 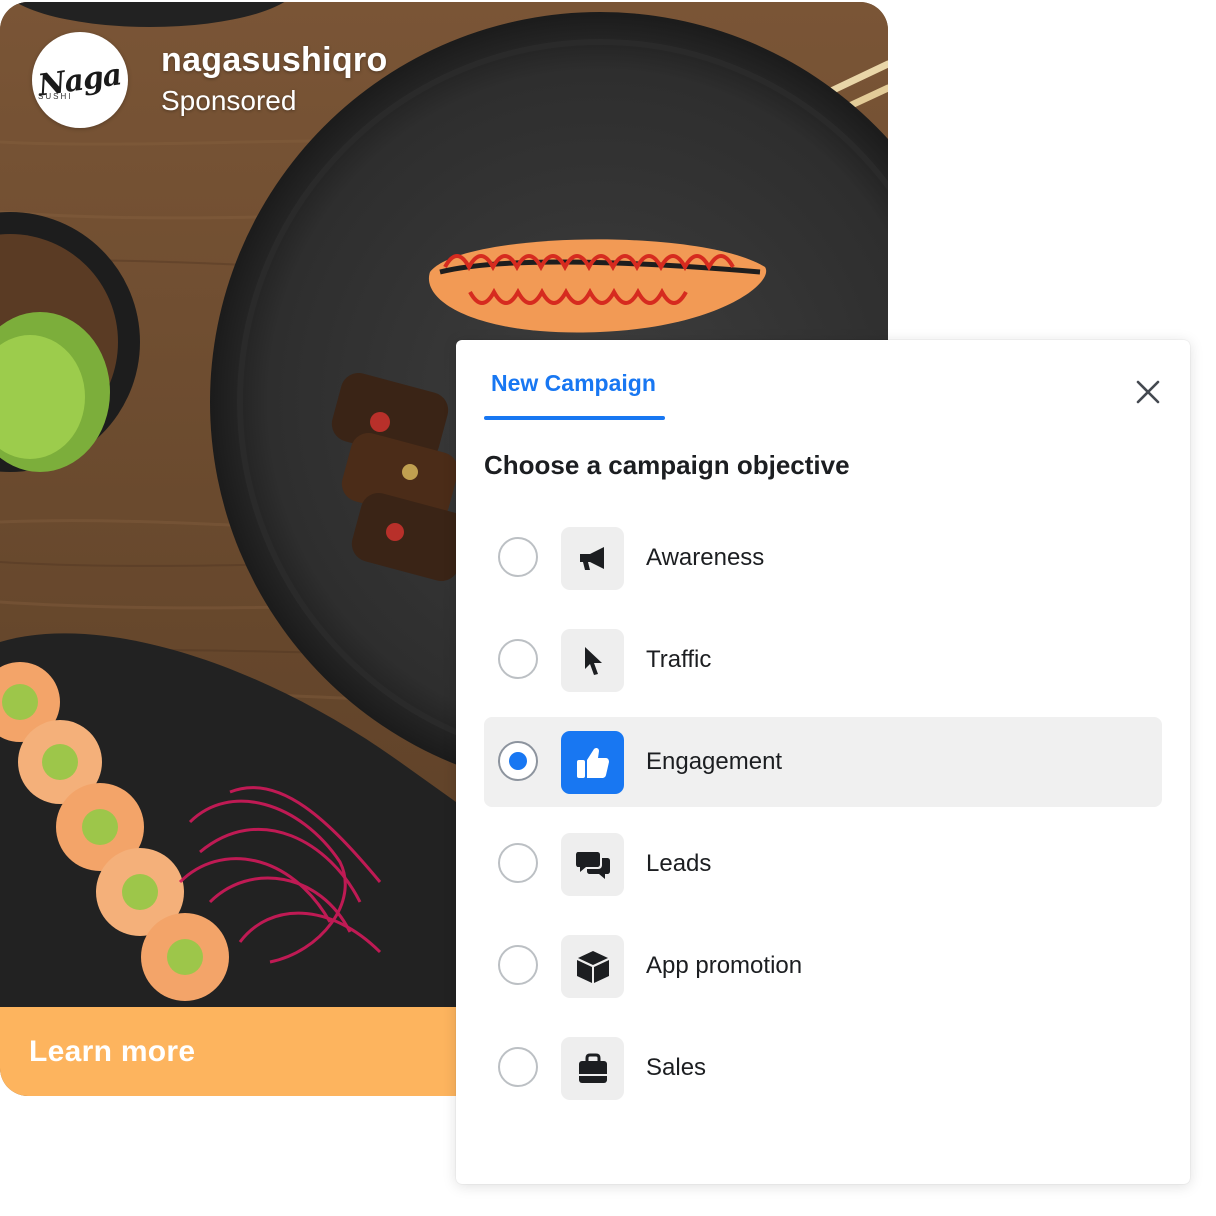 What do you see at coordinates (573, 383) in the screenshot?
I see `tab-label: New Campaign` at bounding box center [573, 383].